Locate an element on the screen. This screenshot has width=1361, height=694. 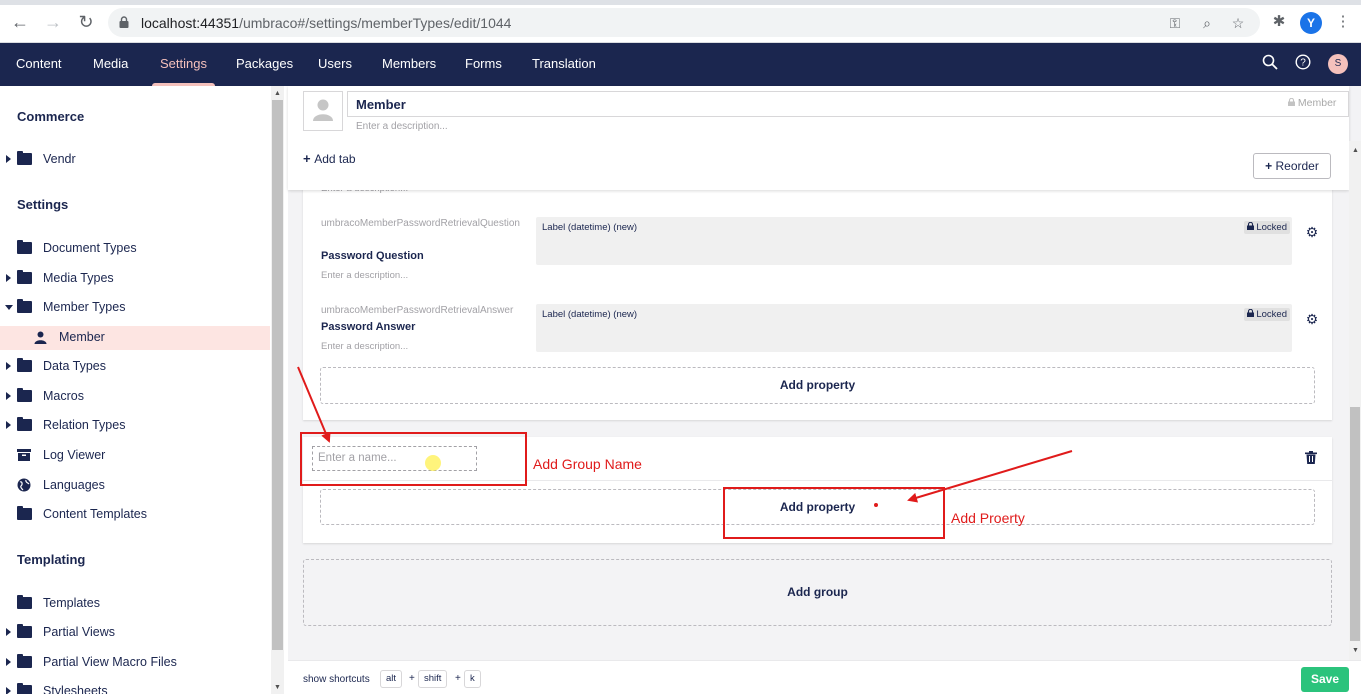
annotation-arrows is located at coordinates (685, 434).